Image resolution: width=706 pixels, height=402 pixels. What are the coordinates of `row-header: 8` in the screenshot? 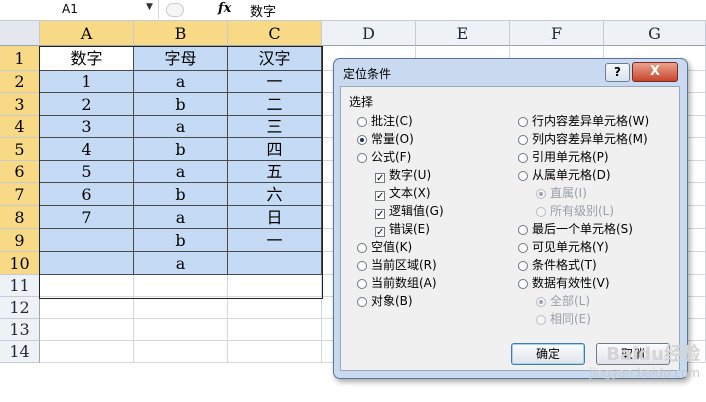 It's located at (20, 217).